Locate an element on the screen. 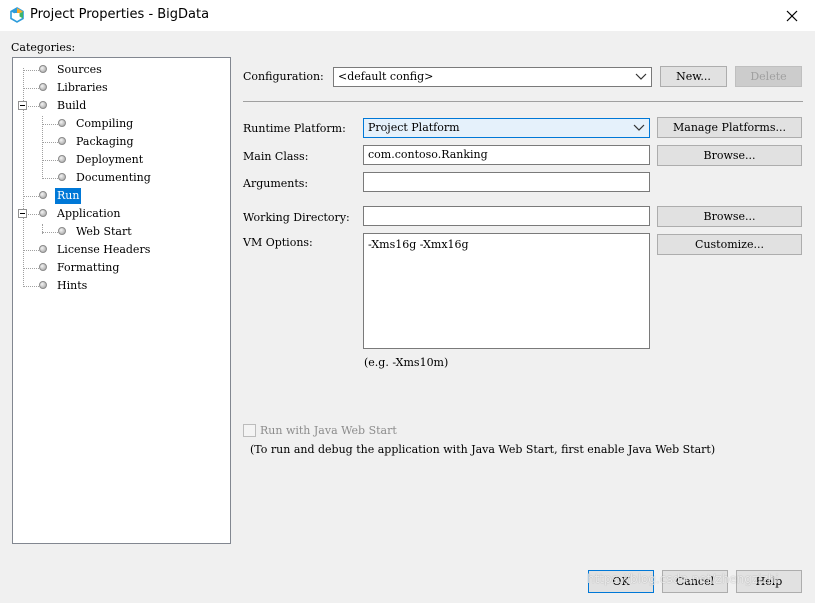 This screenshot has height=603, width=815. tree-item-label: Compiling is located at coordinates (105, 123).